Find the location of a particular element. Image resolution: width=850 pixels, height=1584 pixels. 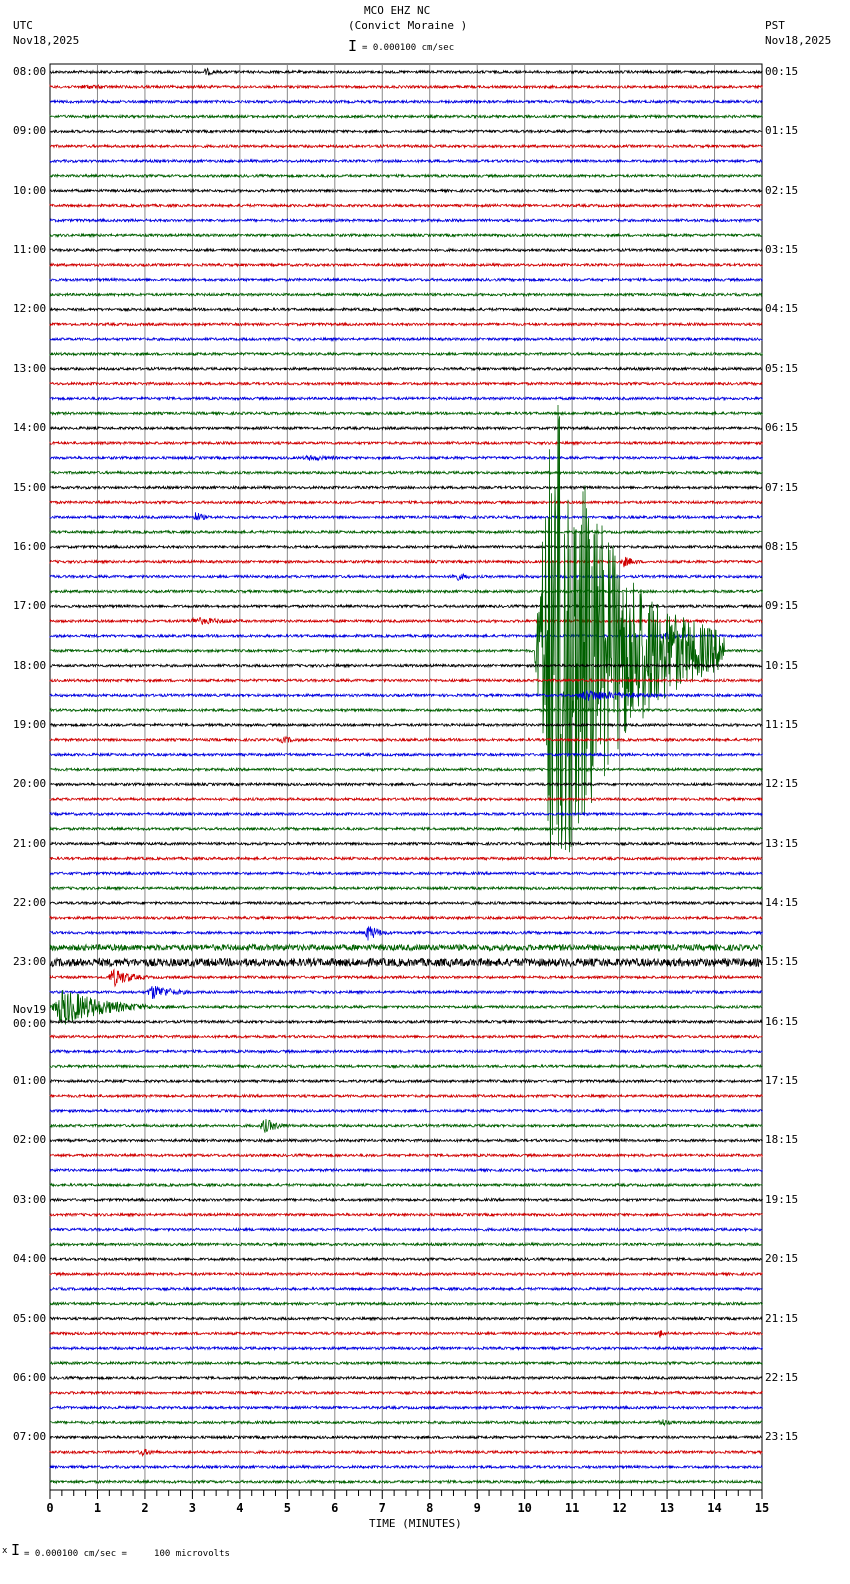

x-tick-label: 9 is located at coordinates (477, 1508).